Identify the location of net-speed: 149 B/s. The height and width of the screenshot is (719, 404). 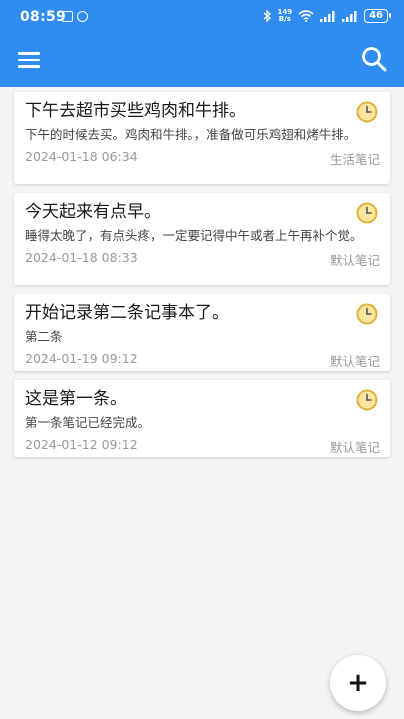
(284, 16).